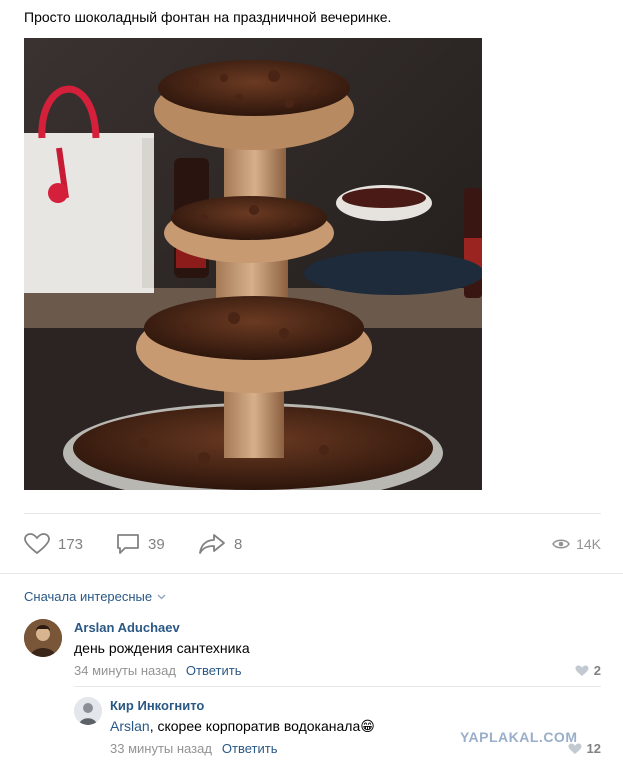 This screenshot has width=623, height=767. What do you see at coordinates (312, 544) in the screenshot?
I see `post-actions-bar: 173 39 8 14K` at bounding box center [312, 544].